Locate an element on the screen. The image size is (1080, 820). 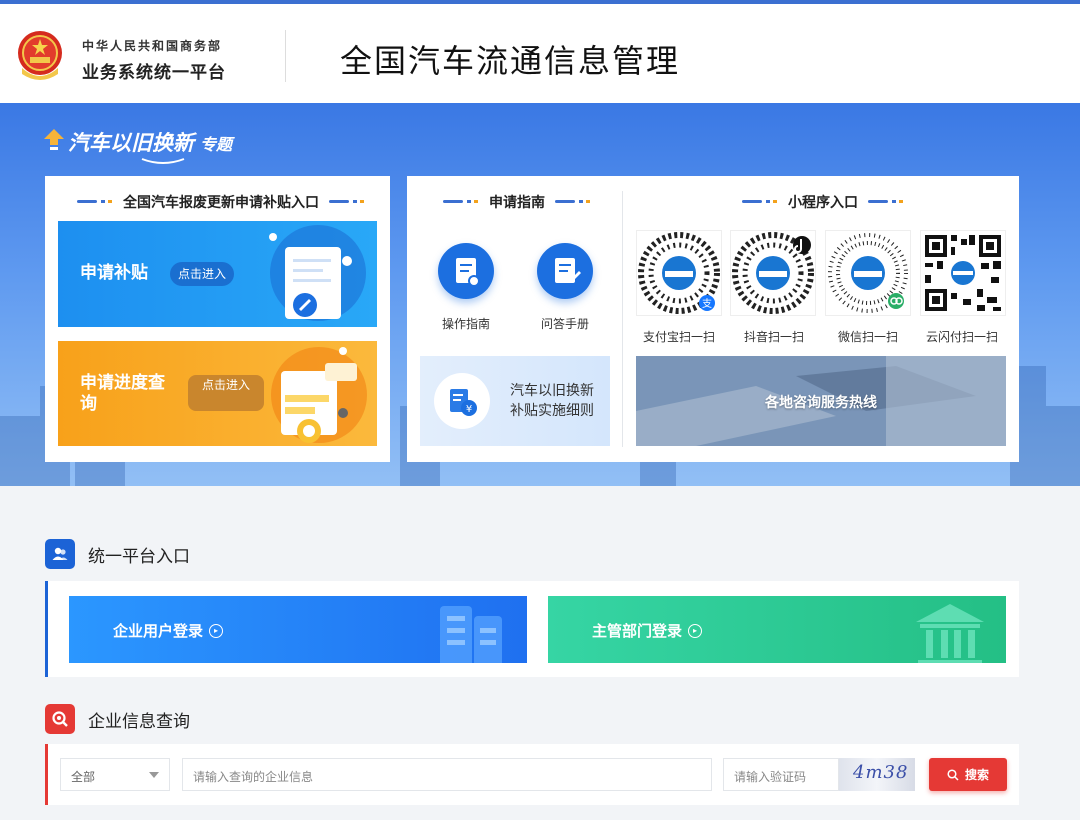
search-button-label: 搜索 is located at coordinates (976, 775).